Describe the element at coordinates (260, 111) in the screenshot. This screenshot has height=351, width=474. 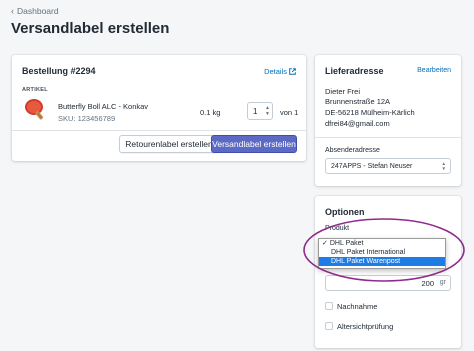
I see `quantity-stepper: 1 ▲ ▼` at that location.